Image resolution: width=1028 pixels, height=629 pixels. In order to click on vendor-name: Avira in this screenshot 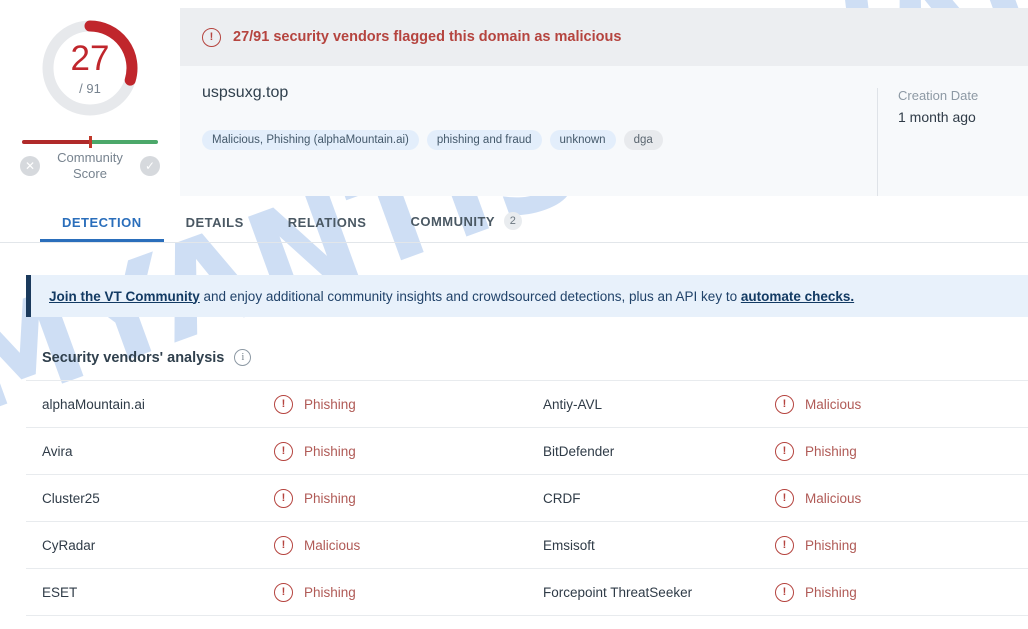, I will do `click(57, 451)`.